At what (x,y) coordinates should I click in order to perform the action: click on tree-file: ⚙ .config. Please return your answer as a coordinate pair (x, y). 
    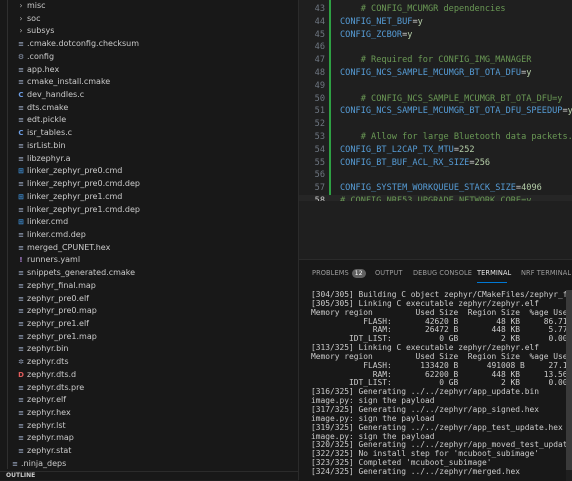
    Looking at the image, I should click on (149, 57).